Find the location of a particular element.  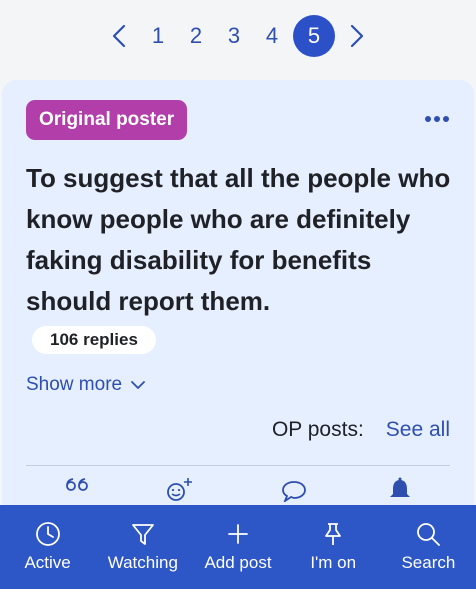

chevron-down-icon is located at coordinates (138, 385).